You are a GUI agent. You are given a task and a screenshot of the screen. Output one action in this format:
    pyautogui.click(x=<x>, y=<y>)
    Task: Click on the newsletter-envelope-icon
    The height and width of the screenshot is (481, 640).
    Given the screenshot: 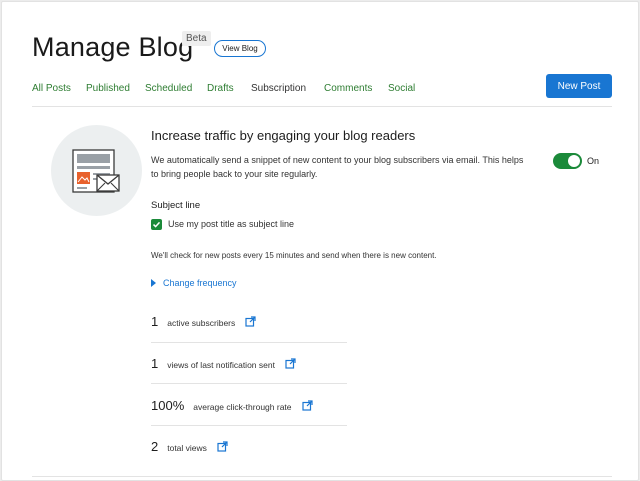 What is the action you would take?
    pyautogui.click(x=96, y=170)
    